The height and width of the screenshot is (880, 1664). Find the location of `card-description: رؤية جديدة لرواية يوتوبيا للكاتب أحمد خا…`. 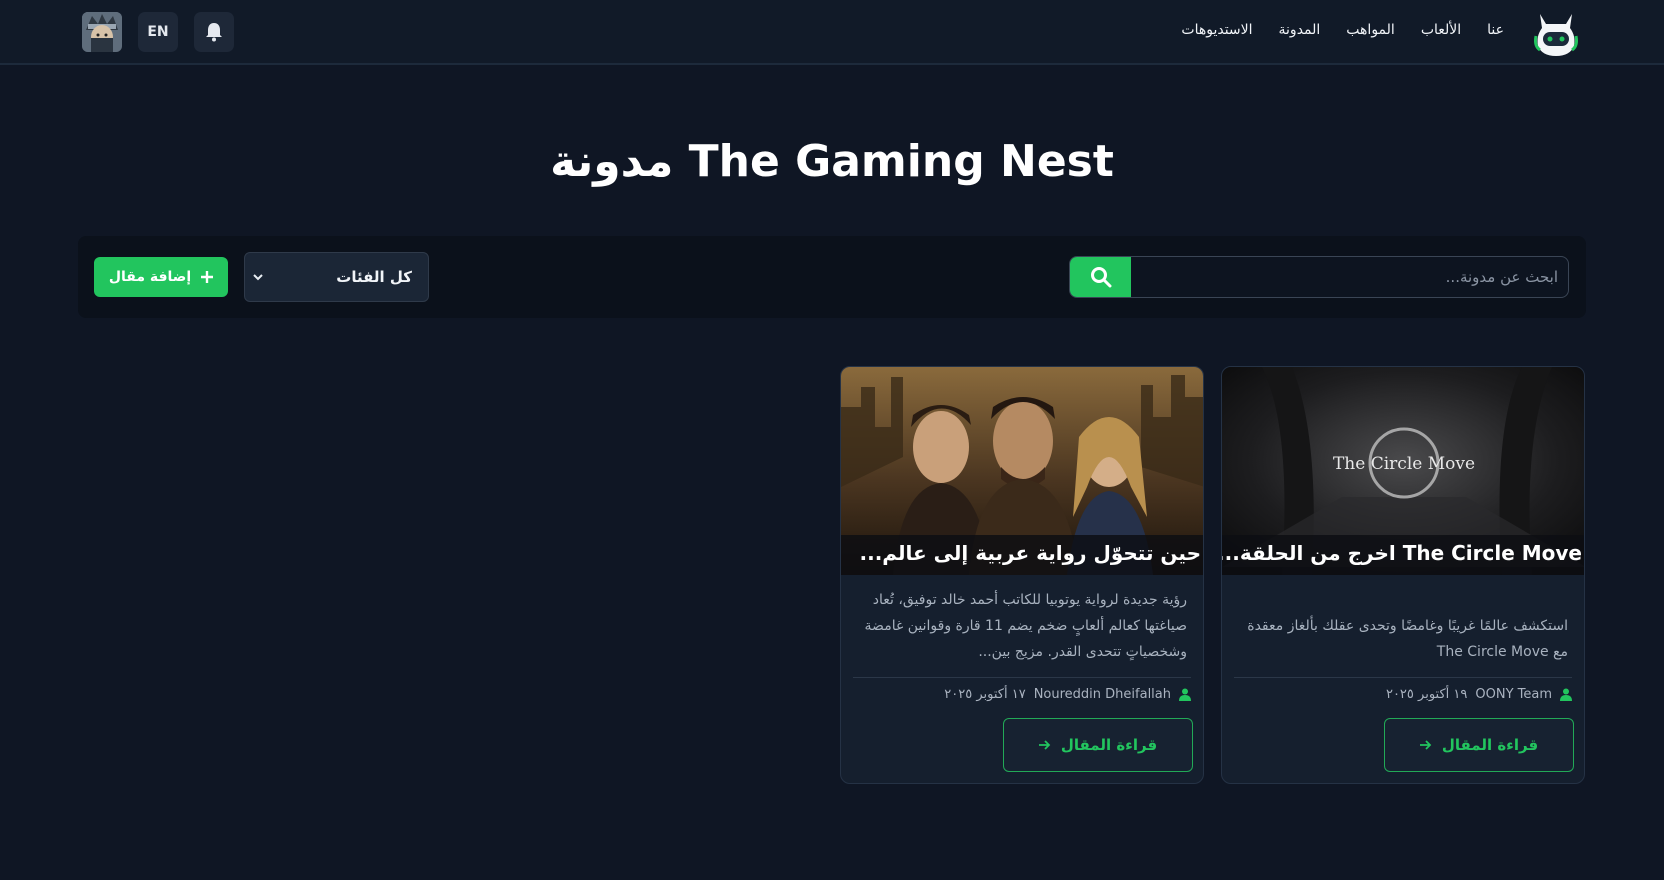

card-description: رؤية جديدة لرواية يوتوبيا للكاتب أحمد خا… is located at coordinates (1025, 626).